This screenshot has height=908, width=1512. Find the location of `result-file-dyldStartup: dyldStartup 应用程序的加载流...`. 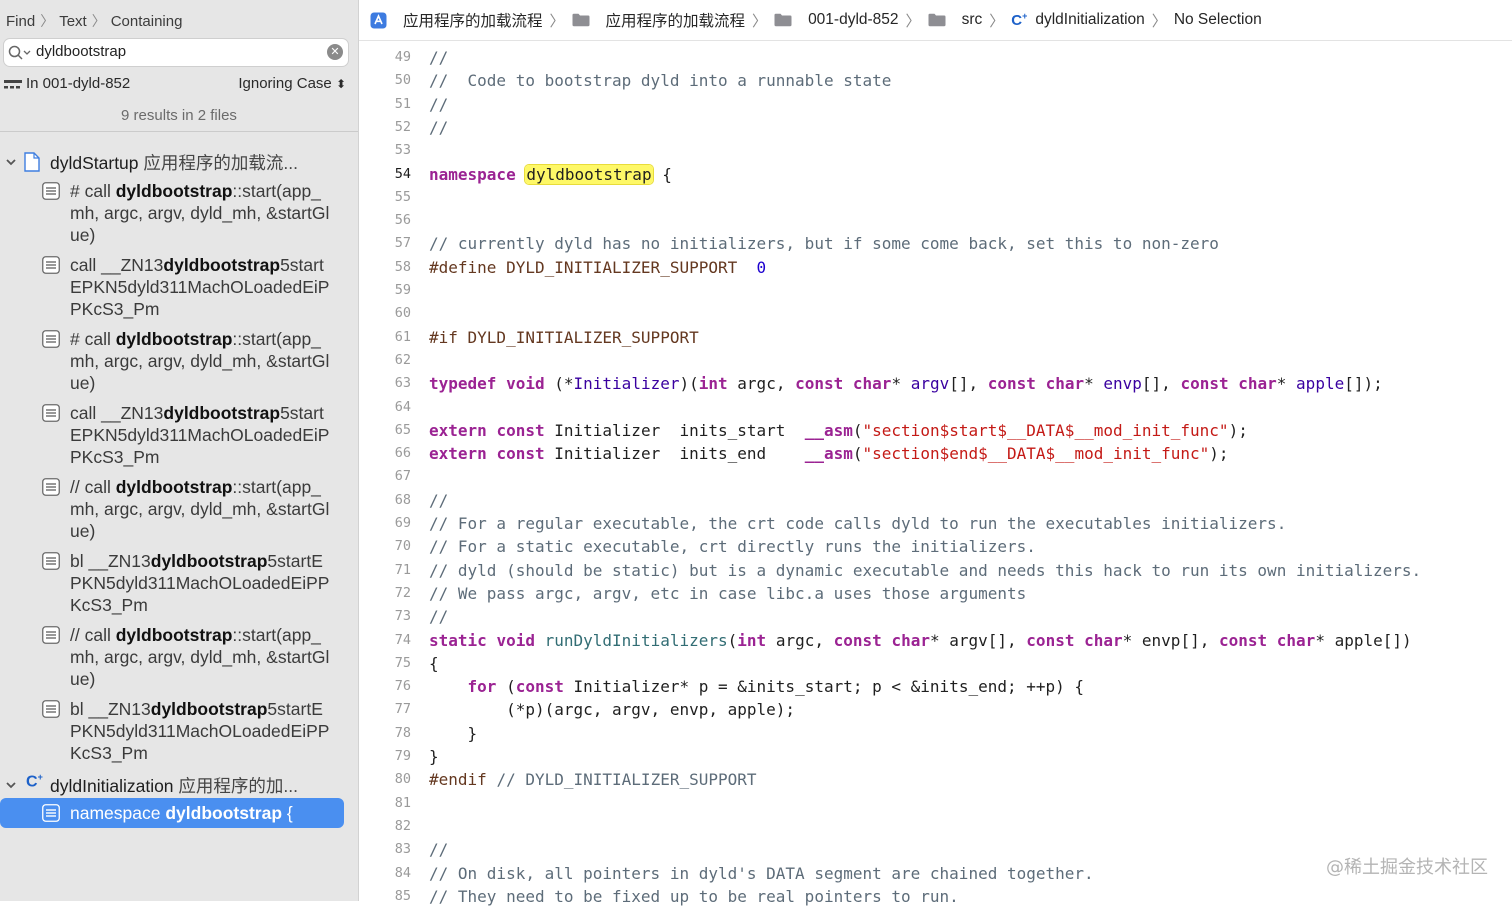

result-file-dyldStartup: dyldStartup 应用程序的加载流... is located at coordinates (179, 161).